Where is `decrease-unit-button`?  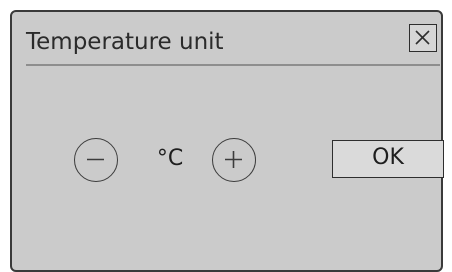
decrease-unit-button is located at coordinates (96, 160).